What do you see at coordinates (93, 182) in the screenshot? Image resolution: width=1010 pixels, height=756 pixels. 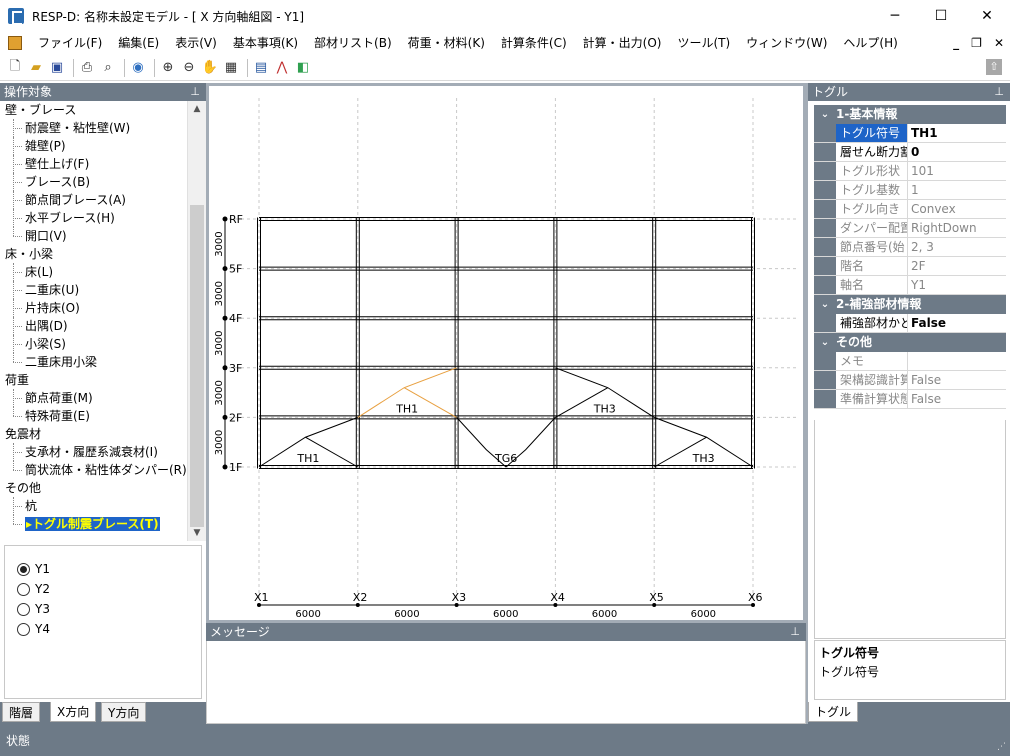 I see `tree-item: ブレース(B)` at bounding box center [93, 182].